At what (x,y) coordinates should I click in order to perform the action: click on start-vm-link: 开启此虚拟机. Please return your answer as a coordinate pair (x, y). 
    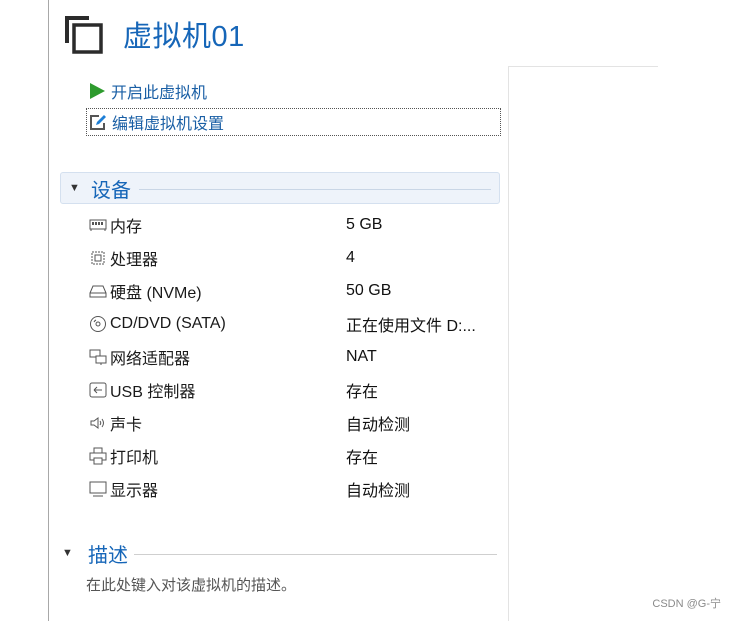
    Looking at the image, I should click on (146, 91).